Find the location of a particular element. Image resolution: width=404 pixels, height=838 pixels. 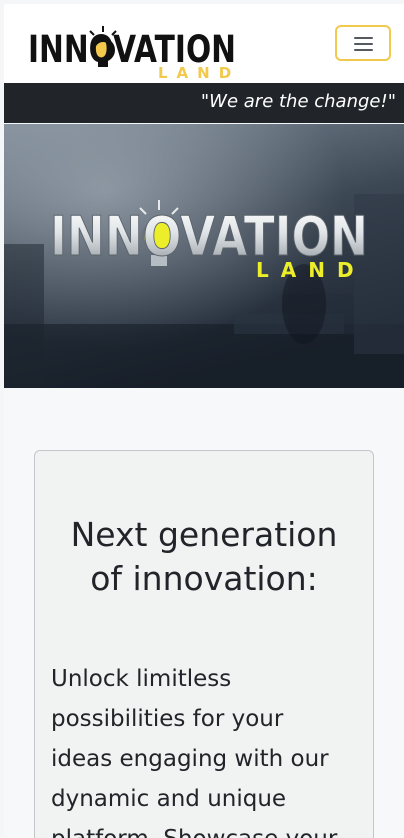

brand-logo: INNOVATION LAND is located at coordinates (133, 50).